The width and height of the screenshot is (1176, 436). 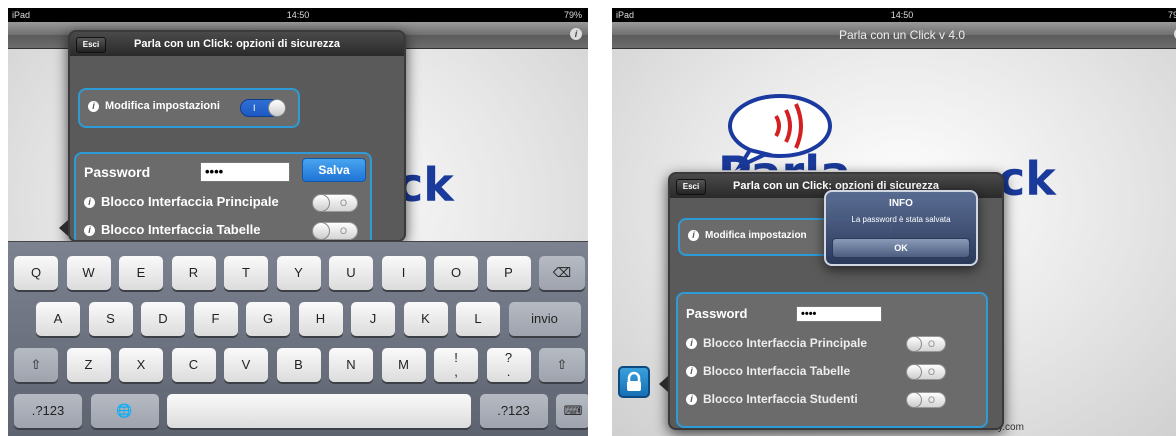 What do you see at coordinates (772, 399) in the screenshot?
I see `lock-students-row: i Blocco Interfaccia Studenti` at bounding box center [772, 399].